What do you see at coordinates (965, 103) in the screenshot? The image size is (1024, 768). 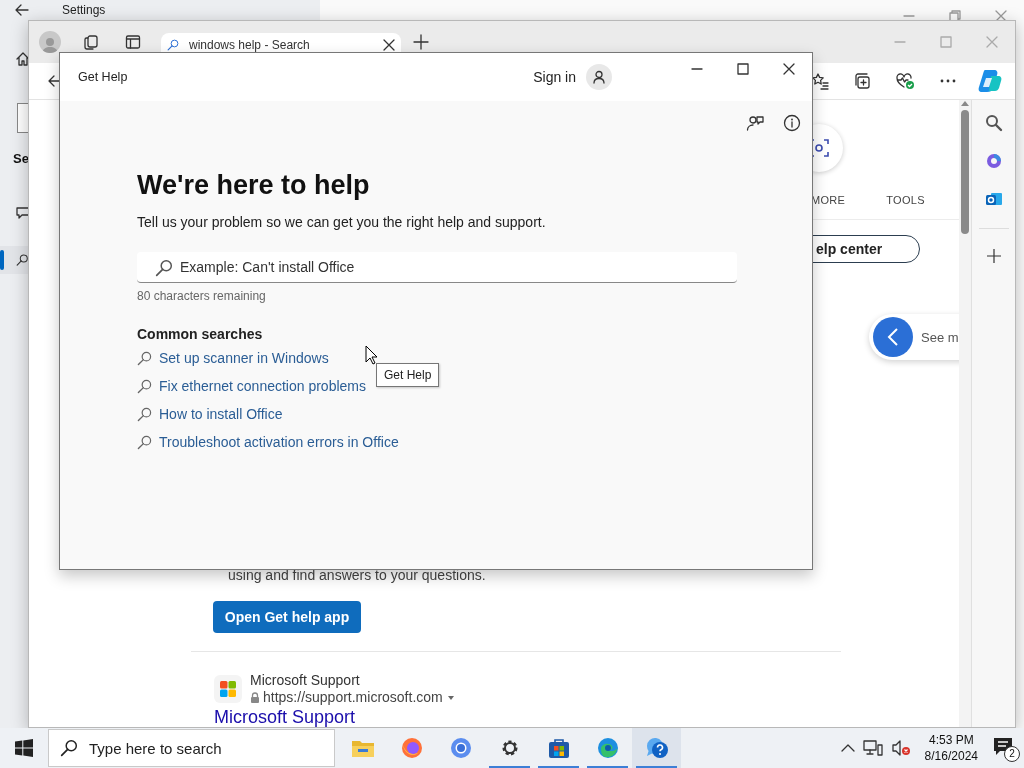 I see `scroll-up-icon` at bounding box center [965, 103].